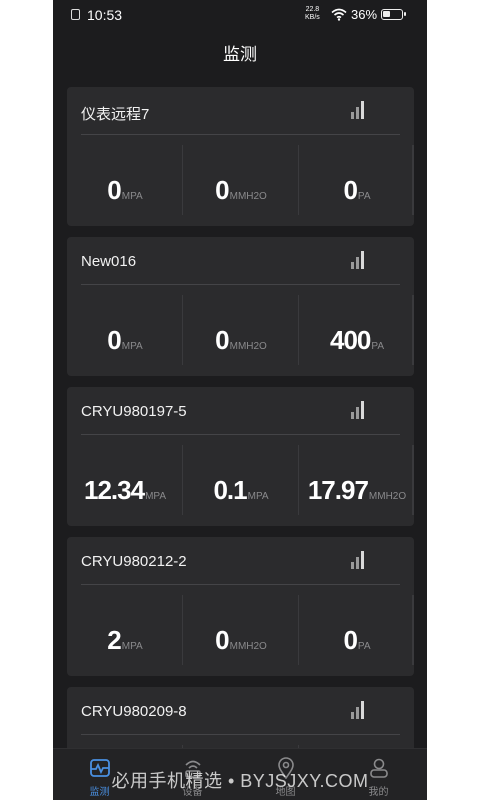 Image resolution: width=480 pixels, height=800 pixels. What do you see at coordinates (339, 14) in the screenshot?
I see `wifi-icon` at bounding box center [339, 14].